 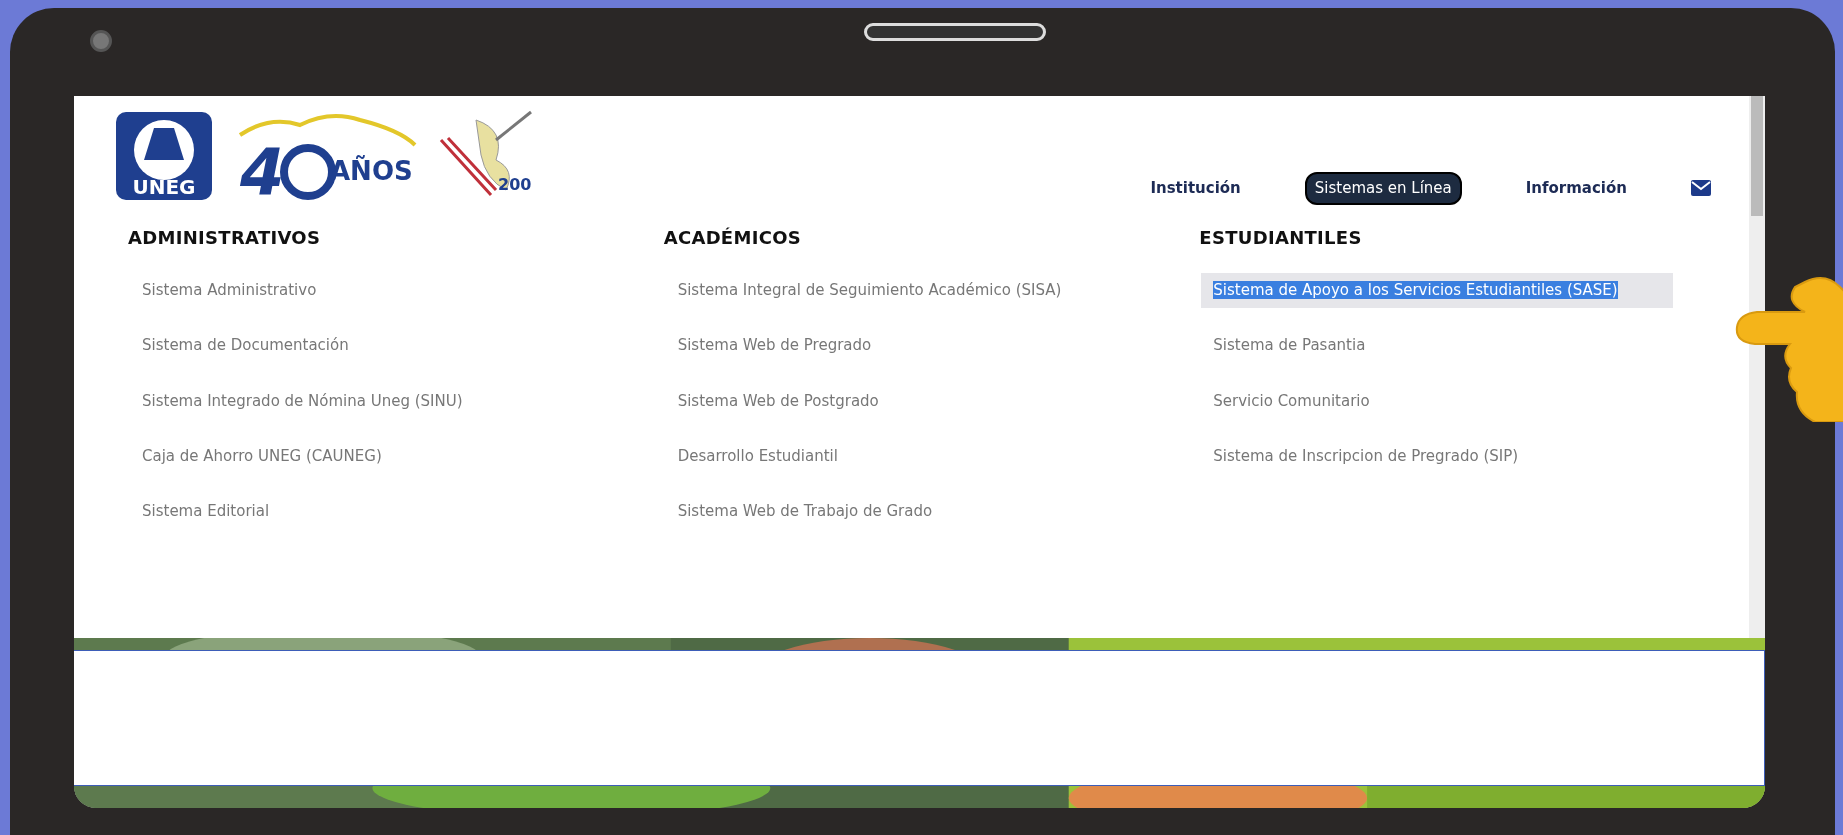 I want to click on system-link: Sistema de Documentación, so click(x=366, y=346).